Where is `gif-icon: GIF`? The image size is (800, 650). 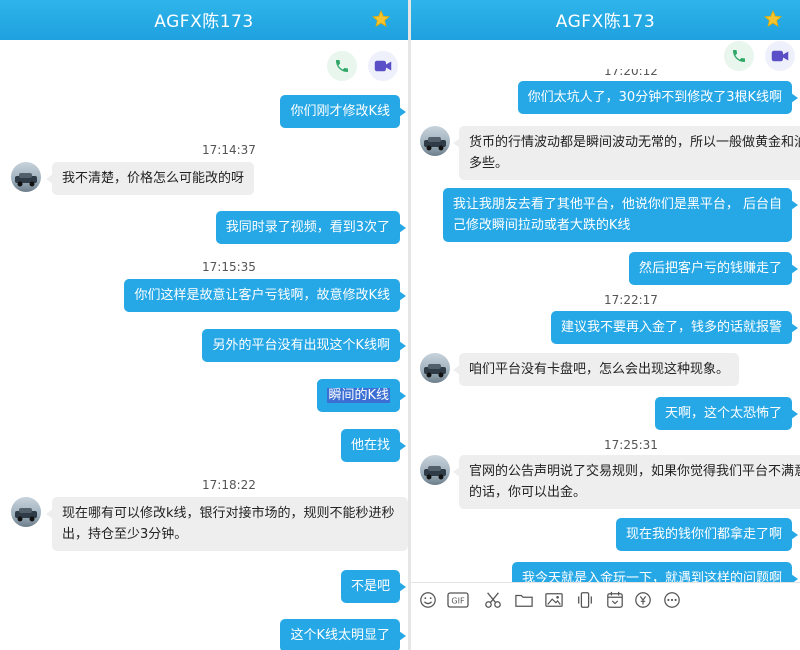 gif-icon: GIF is located at coordinates (458, 600).